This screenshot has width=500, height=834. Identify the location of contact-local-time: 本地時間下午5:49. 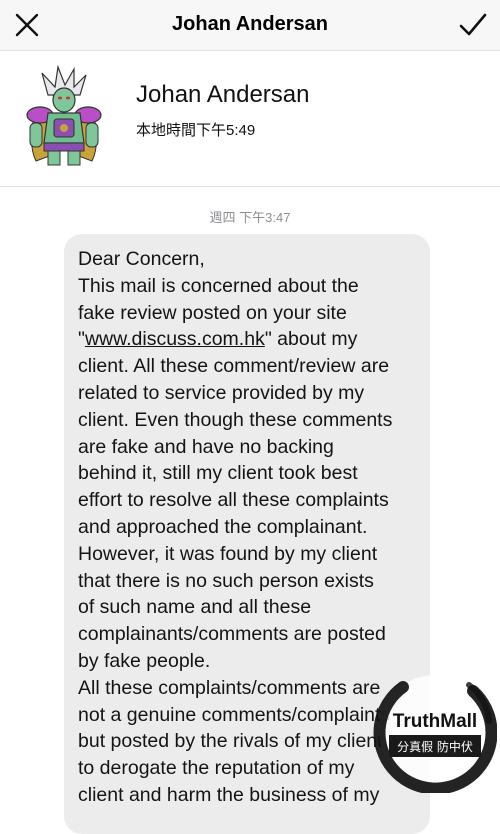
(196, 130).